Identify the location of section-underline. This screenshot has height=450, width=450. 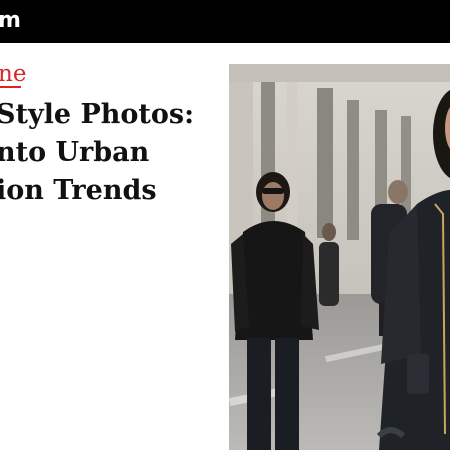
(10, 87).